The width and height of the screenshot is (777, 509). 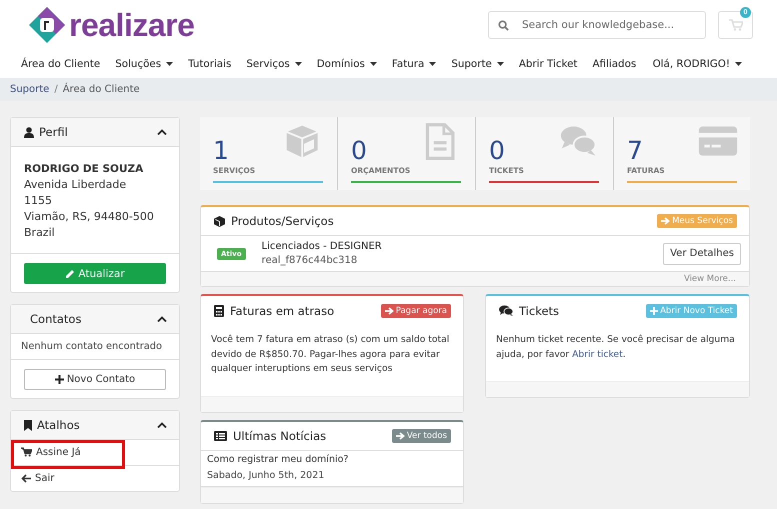 What do you see at coordinates (101, 89) in the screenshot?
I see `breadcrumb-current: Área do Cliente` at bounding box center [101, 89].